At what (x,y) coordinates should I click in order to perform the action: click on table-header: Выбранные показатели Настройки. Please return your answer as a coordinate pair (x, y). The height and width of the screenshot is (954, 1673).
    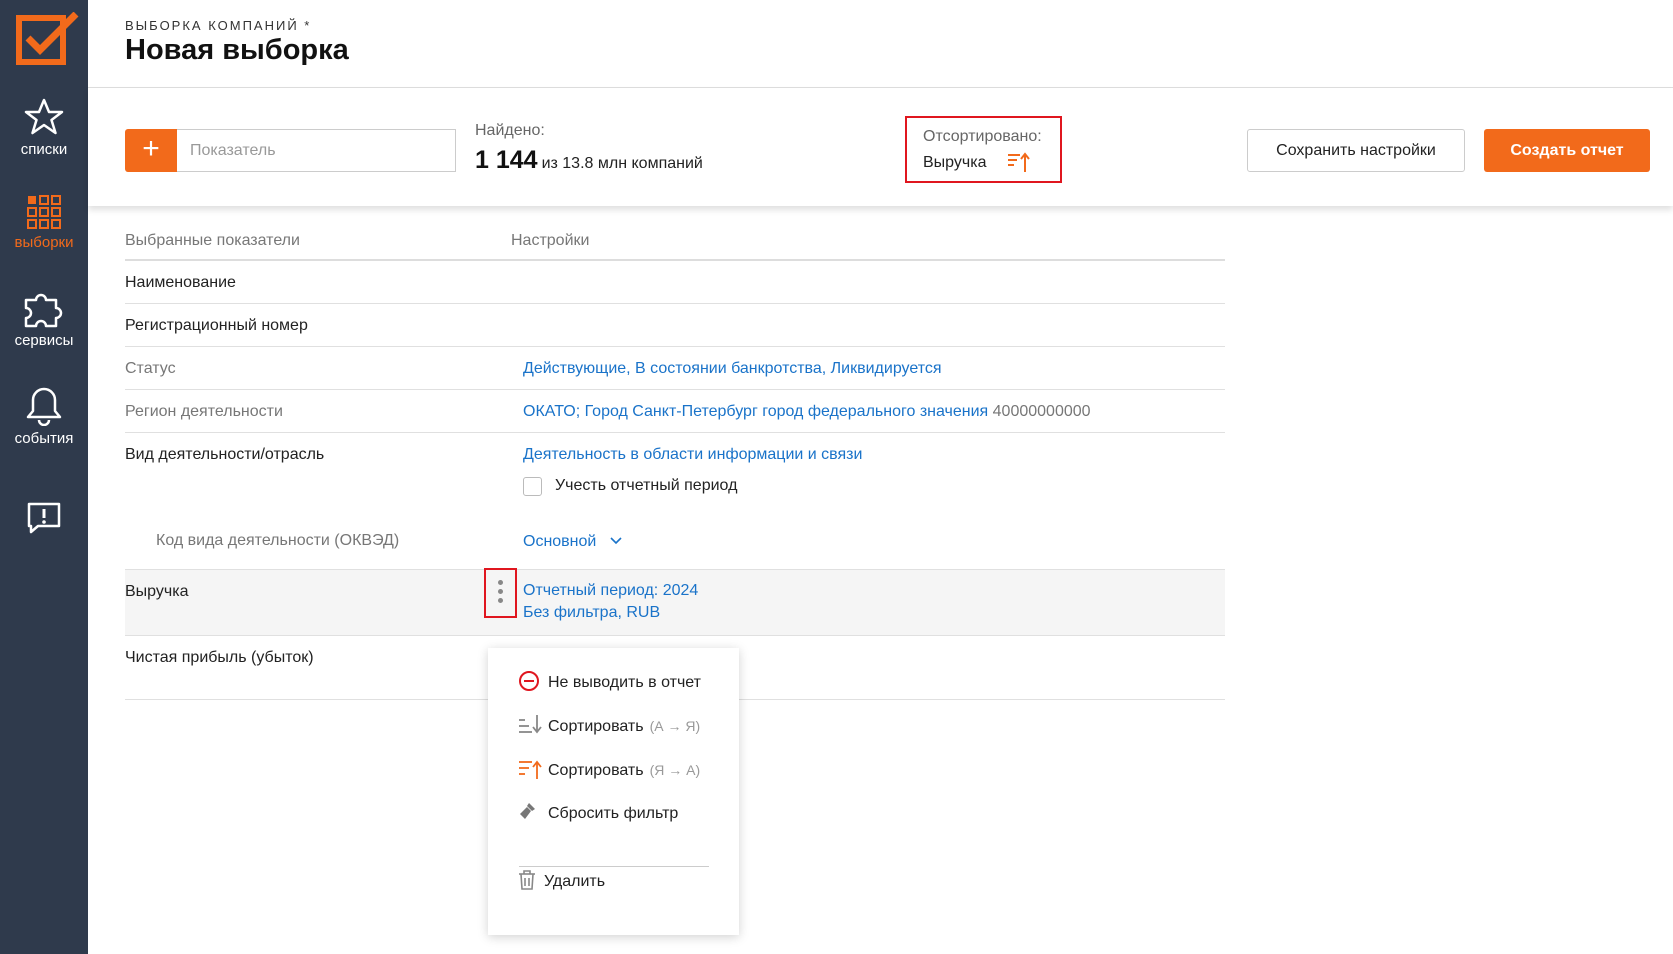
    Looking at the image, I should click on (675, 239).